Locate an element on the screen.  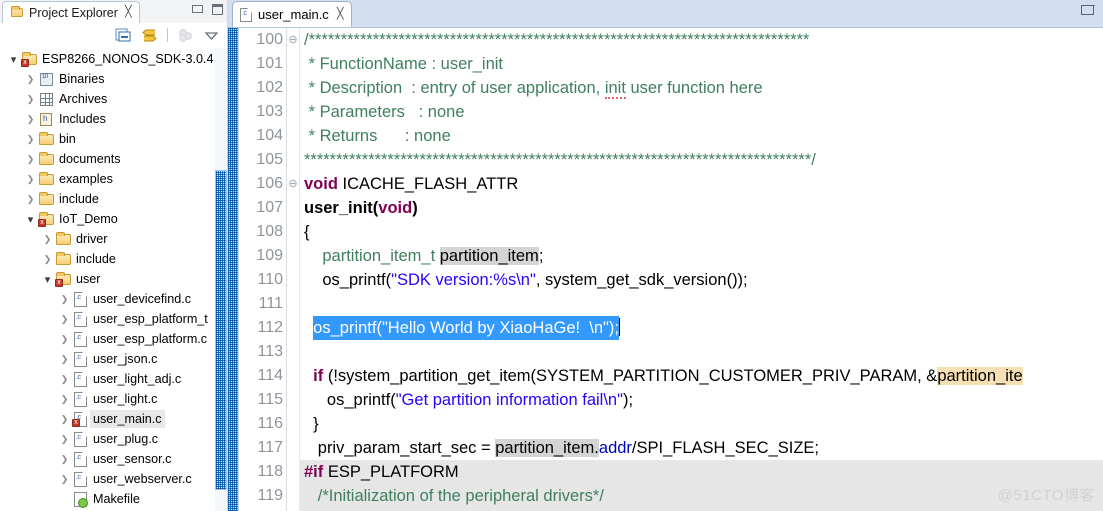
tree-item-documents: documents is located at coordinates (114, 159).